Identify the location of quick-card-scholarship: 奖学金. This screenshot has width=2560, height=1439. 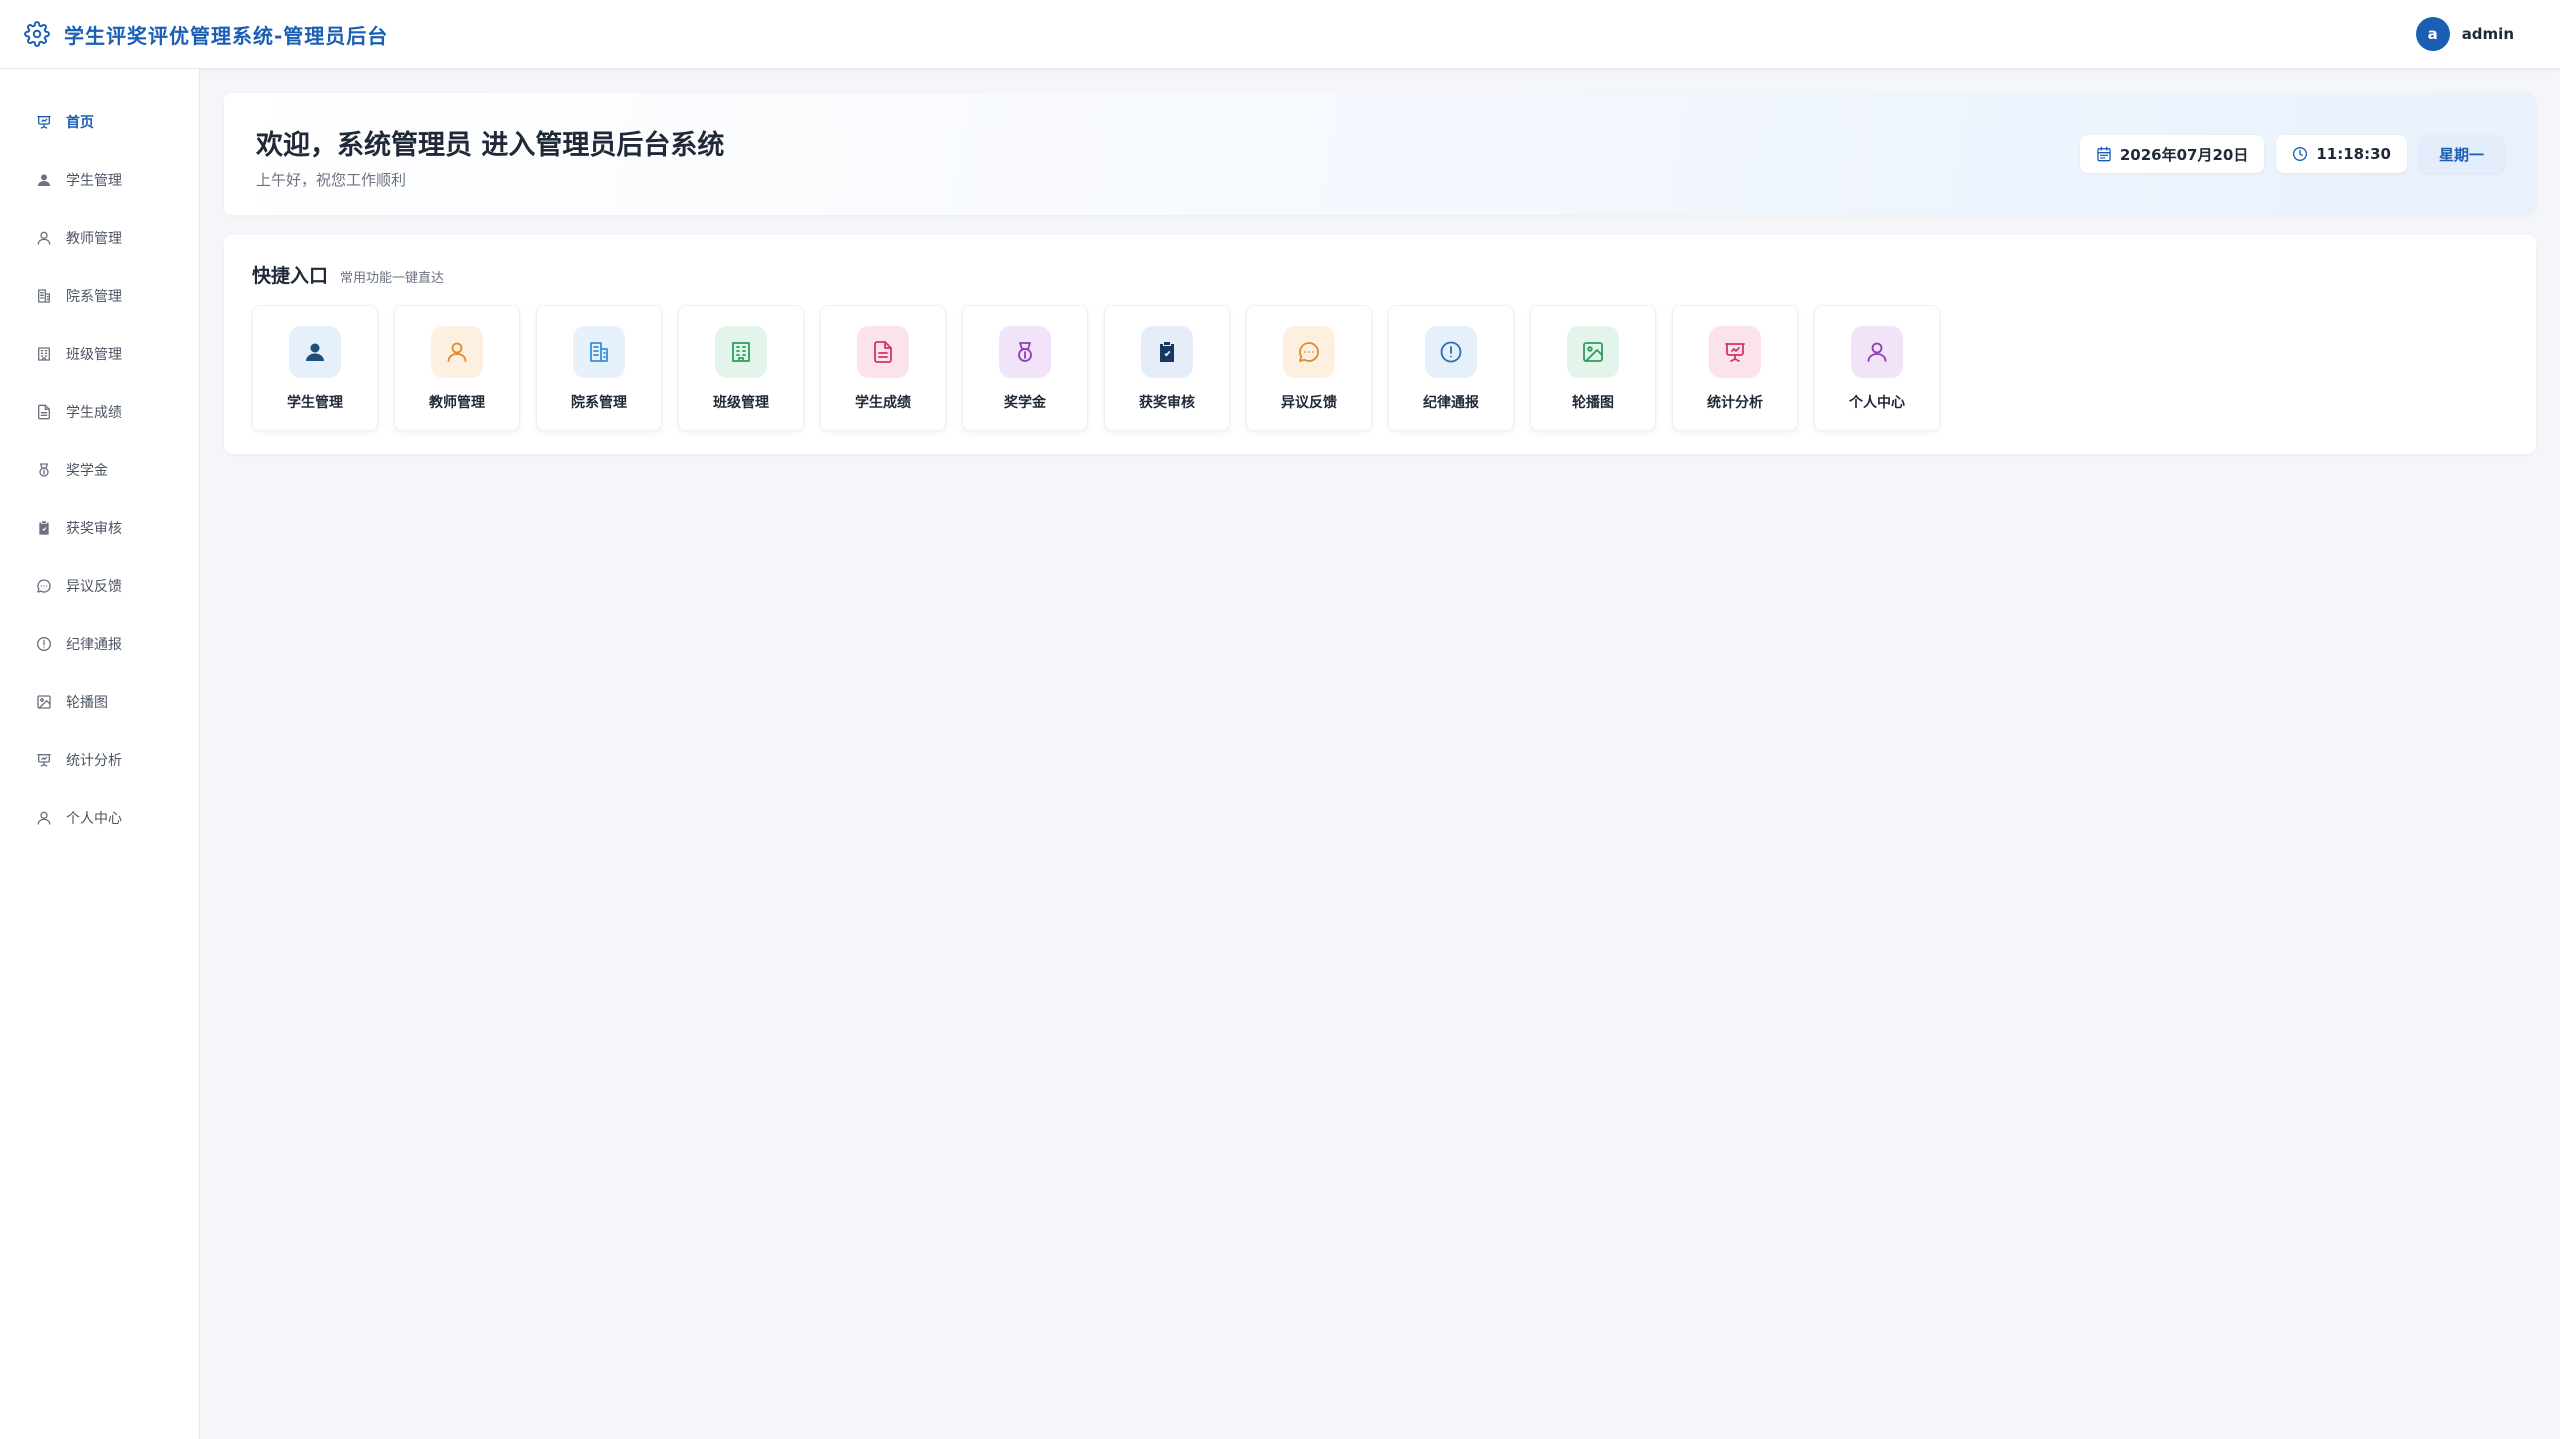
(1025, 368).